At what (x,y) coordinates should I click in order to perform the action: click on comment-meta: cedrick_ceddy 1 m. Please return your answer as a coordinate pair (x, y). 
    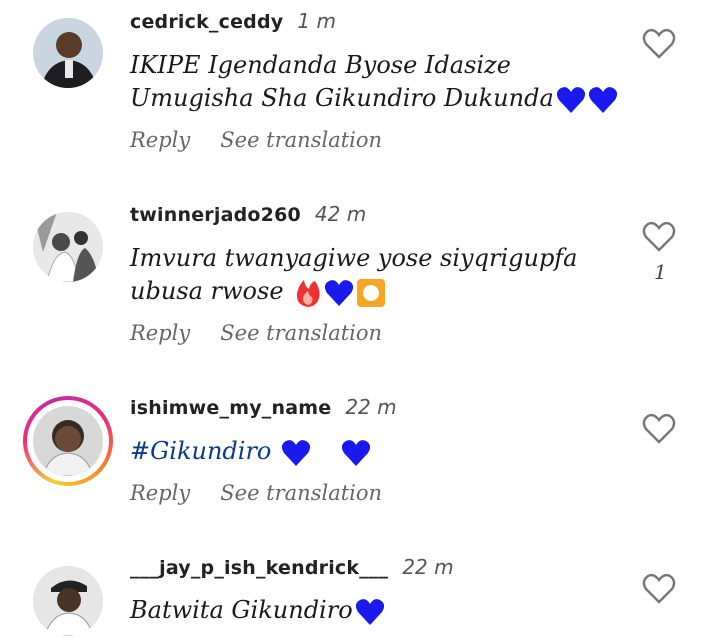
    Looking at the image, I should click on (233, 21).